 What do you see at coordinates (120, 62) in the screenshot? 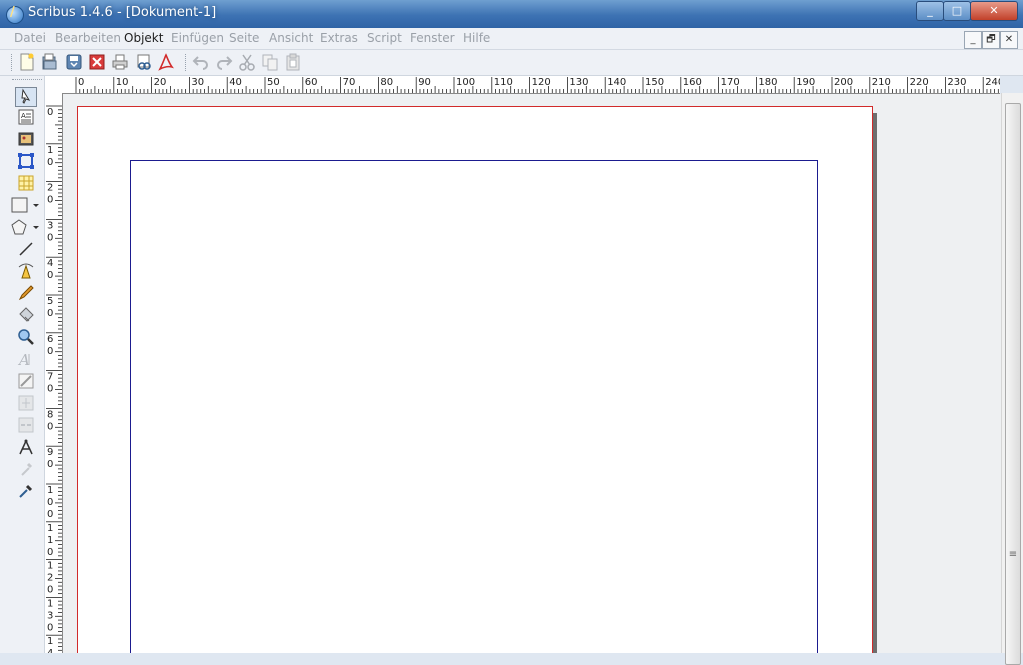
I see `print-icon` at bounding box center [120, 62].